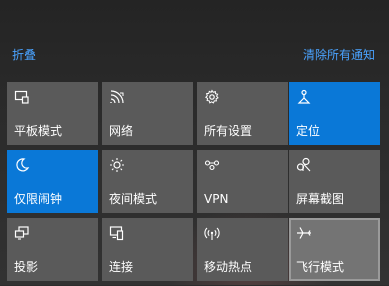 The height and width of the screenshot is (286, 389). I want to click on mobile-hotspot-icon, so click(212, 233).